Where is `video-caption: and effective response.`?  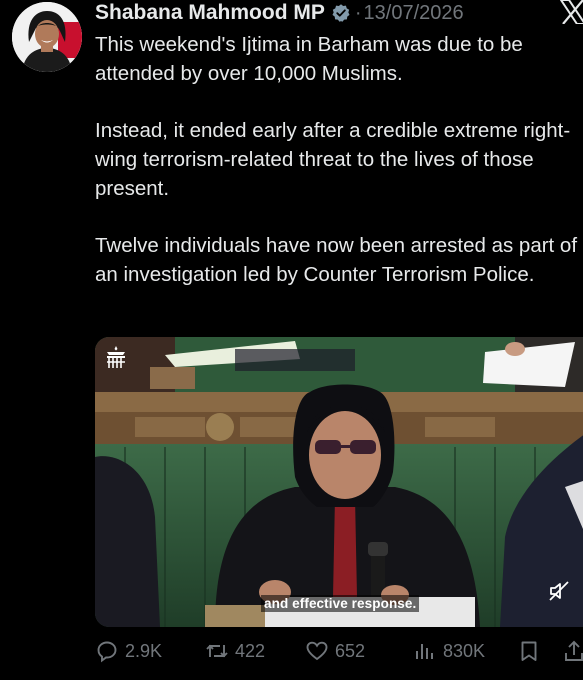
video-caption: and effective response. is located at coordinates (340, 603).